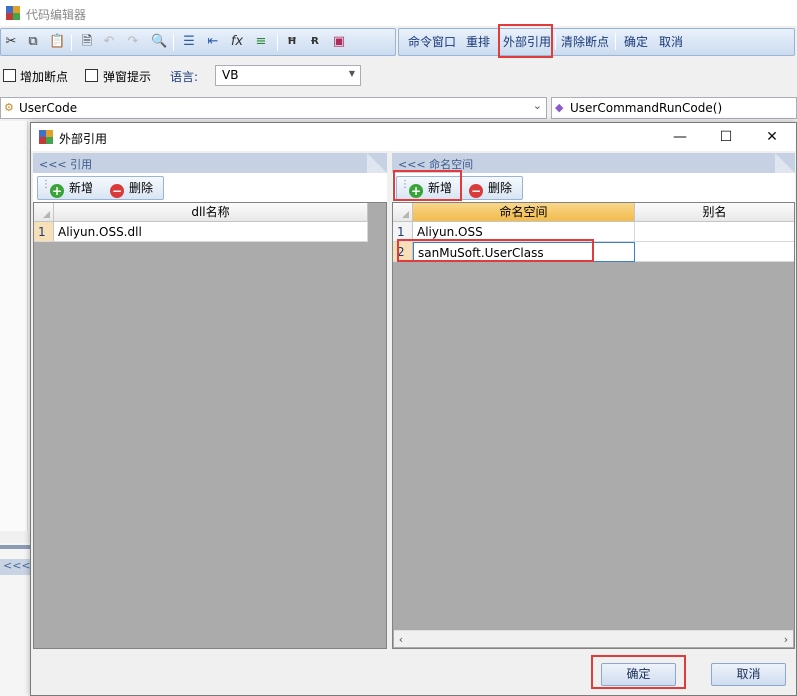  What do you see at coordinates (11, 42) in the screenshot?
I see `cut-icon: ✂` at bounding box center [11, 42].